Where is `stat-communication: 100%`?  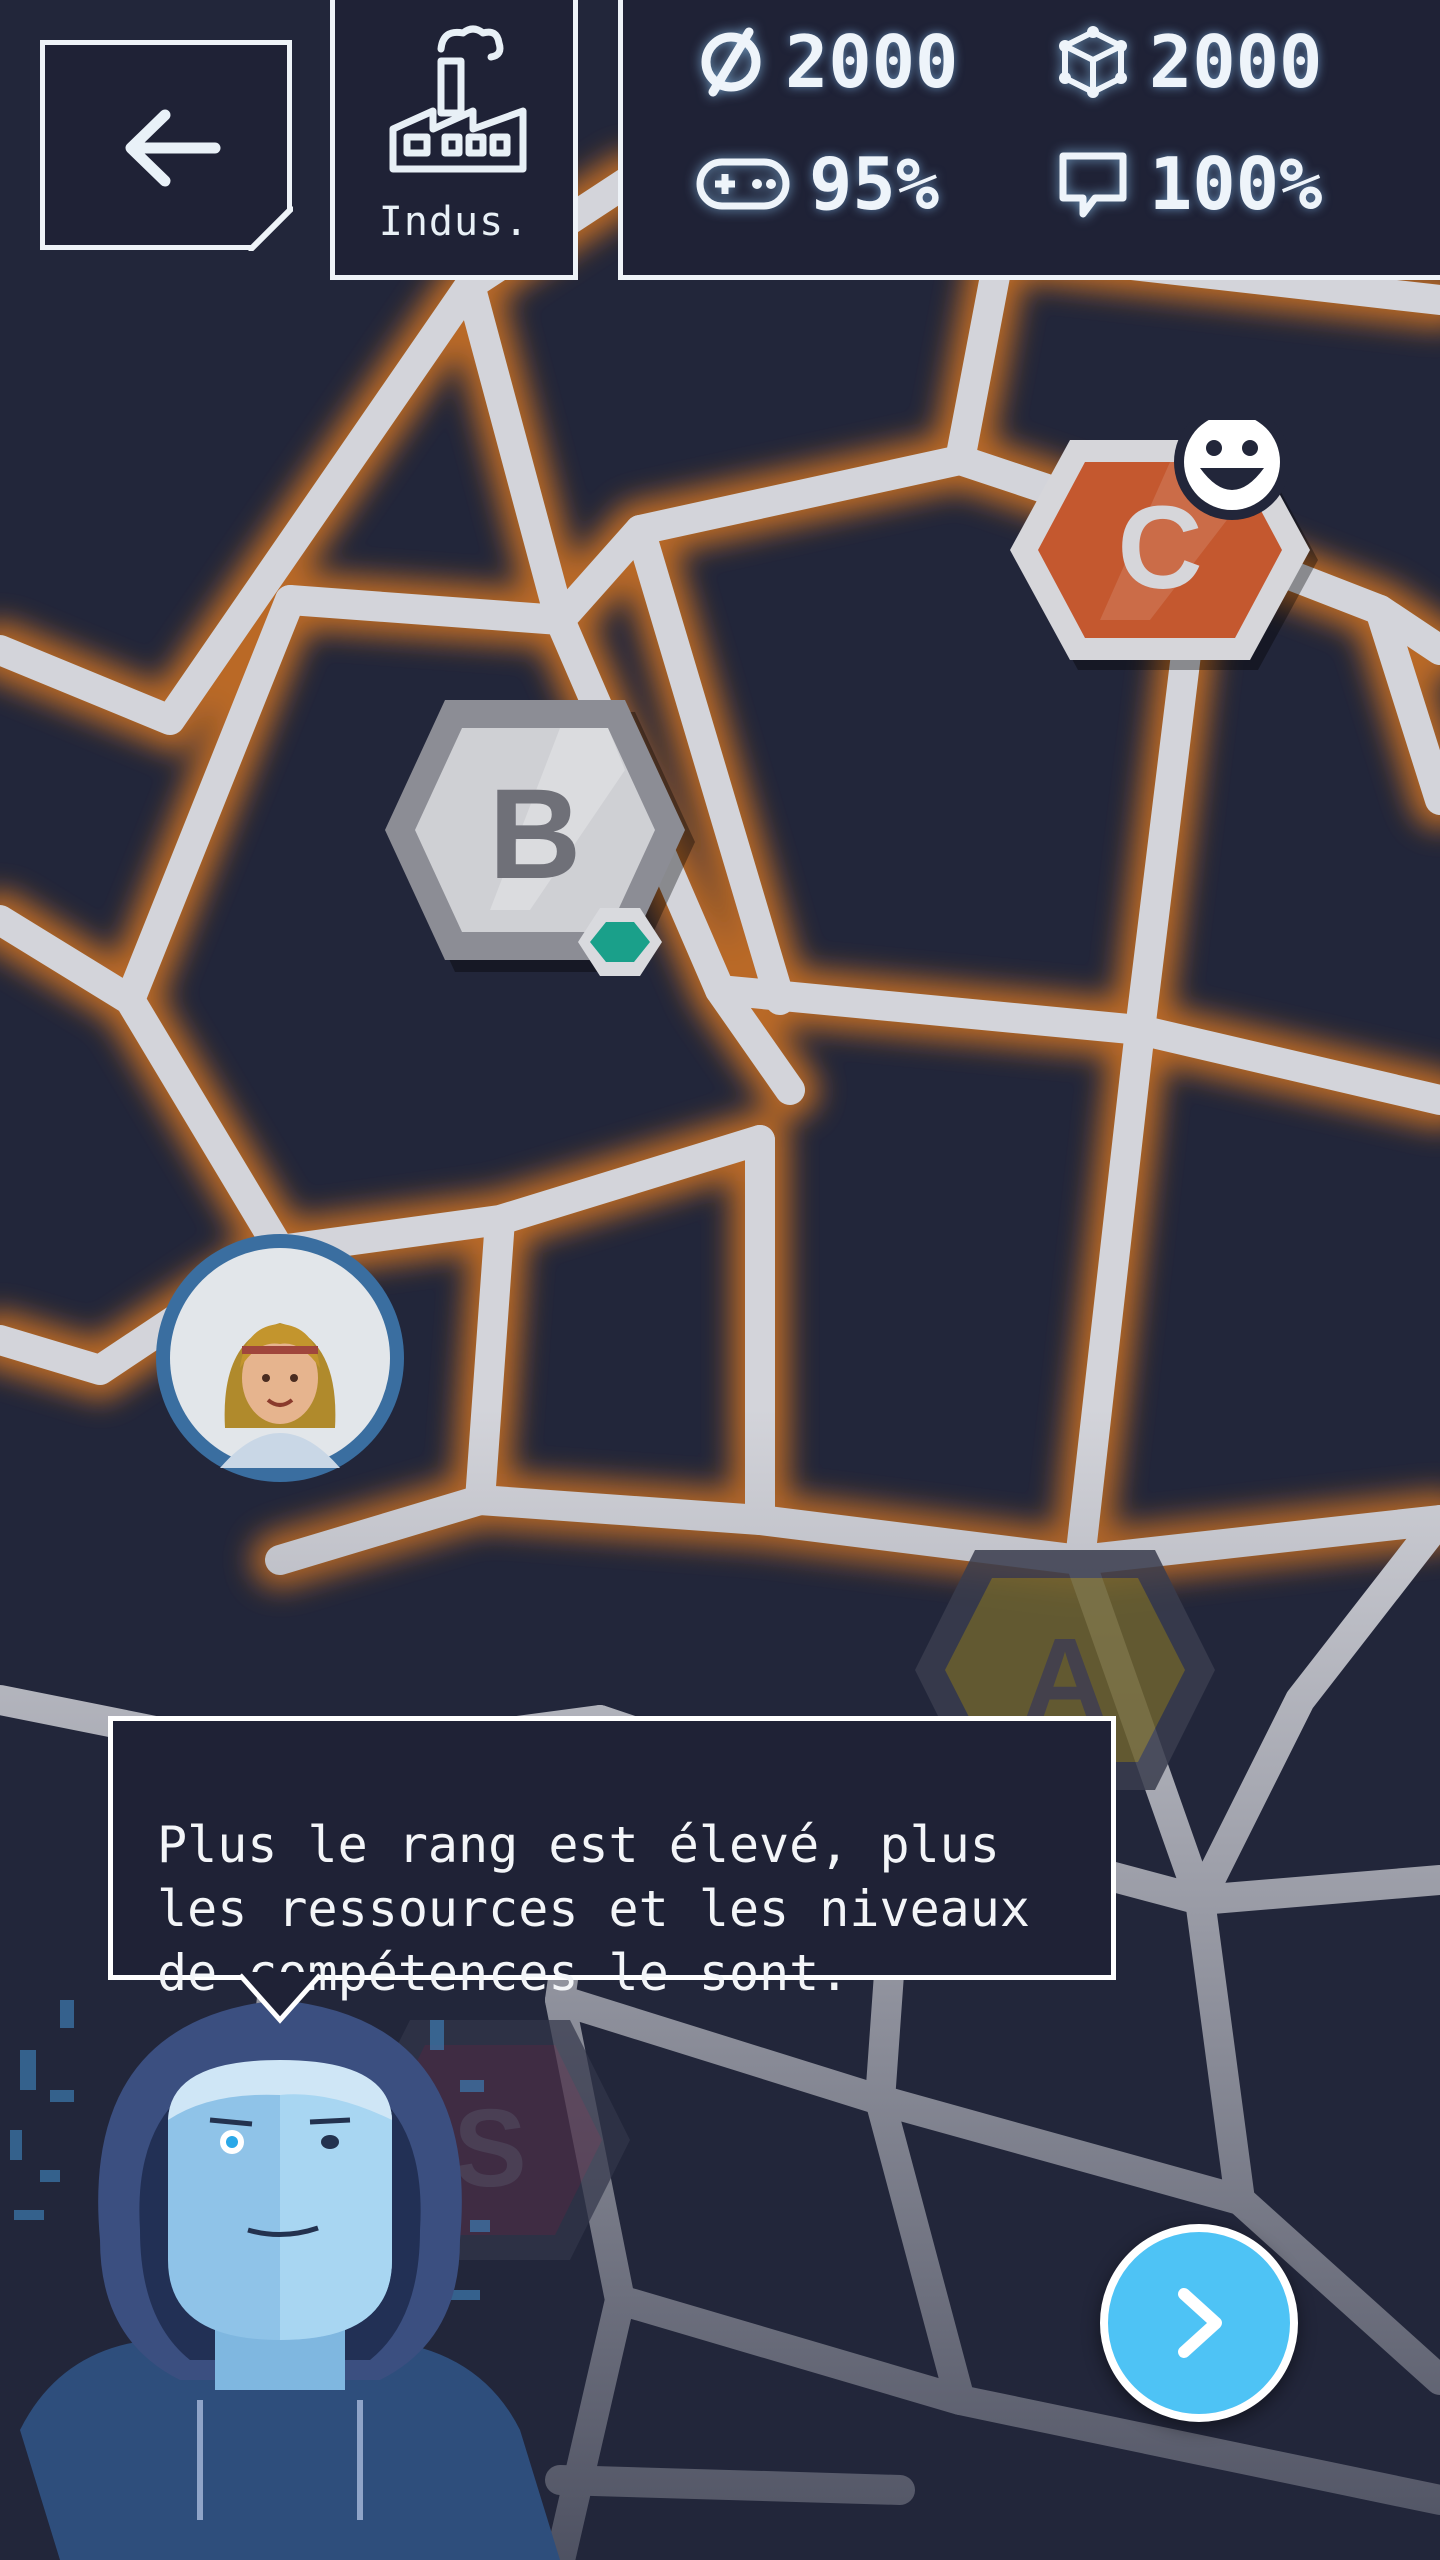
stat-communication: 100% is located at coordinates (1188, 184).